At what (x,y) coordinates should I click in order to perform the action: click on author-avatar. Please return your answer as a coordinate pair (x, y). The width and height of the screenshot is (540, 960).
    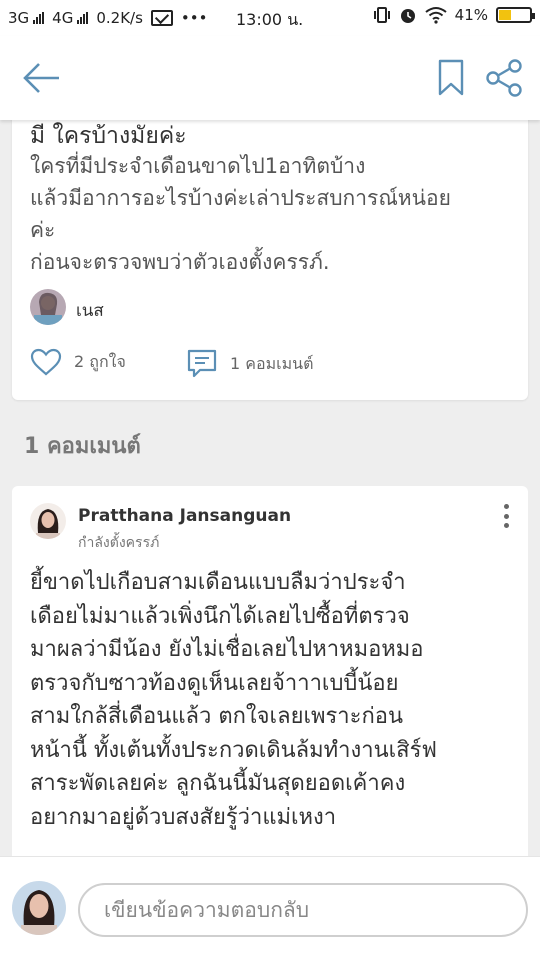
    Looking at the image, I should click on (48, 307).